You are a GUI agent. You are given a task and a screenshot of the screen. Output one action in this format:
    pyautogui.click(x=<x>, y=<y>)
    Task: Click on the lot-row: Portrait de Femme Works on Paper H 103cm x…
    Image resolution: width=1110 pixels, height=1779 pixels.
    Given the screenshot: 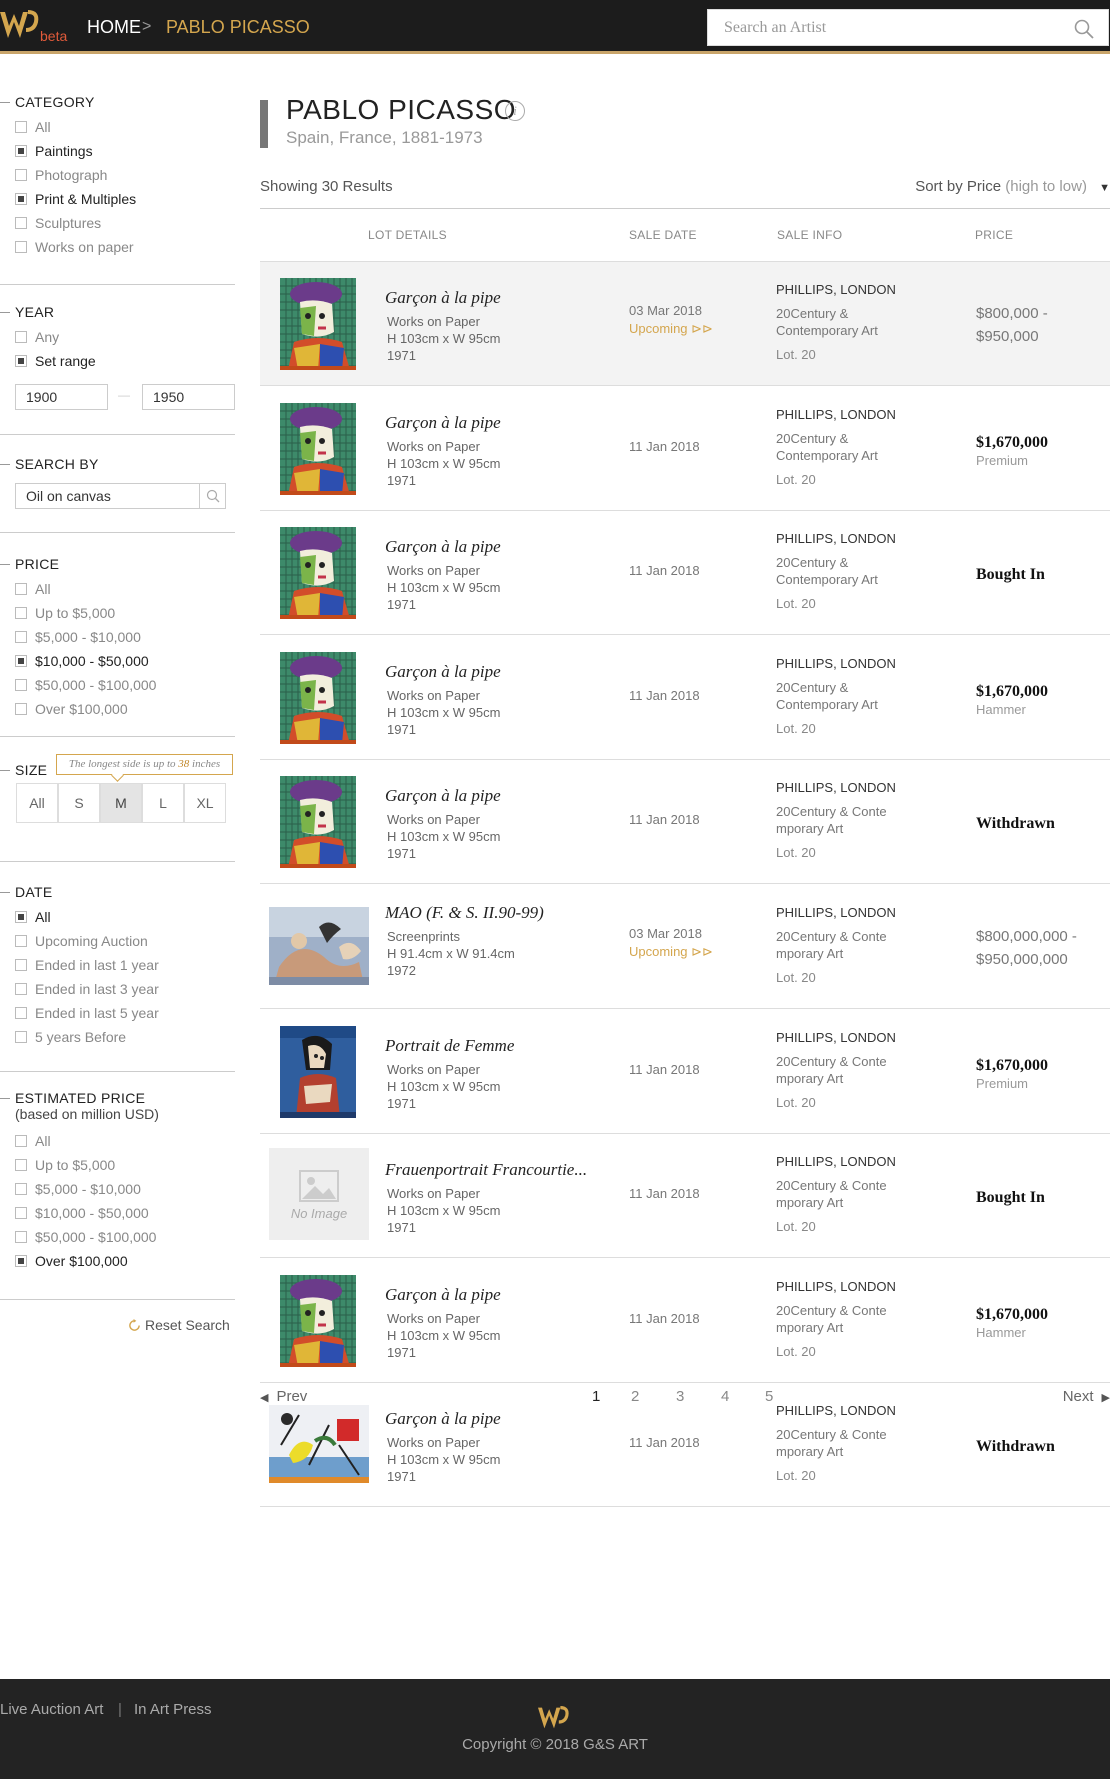 What is the action you would take?
    pyautogui.click(x=685, y=1072)
    